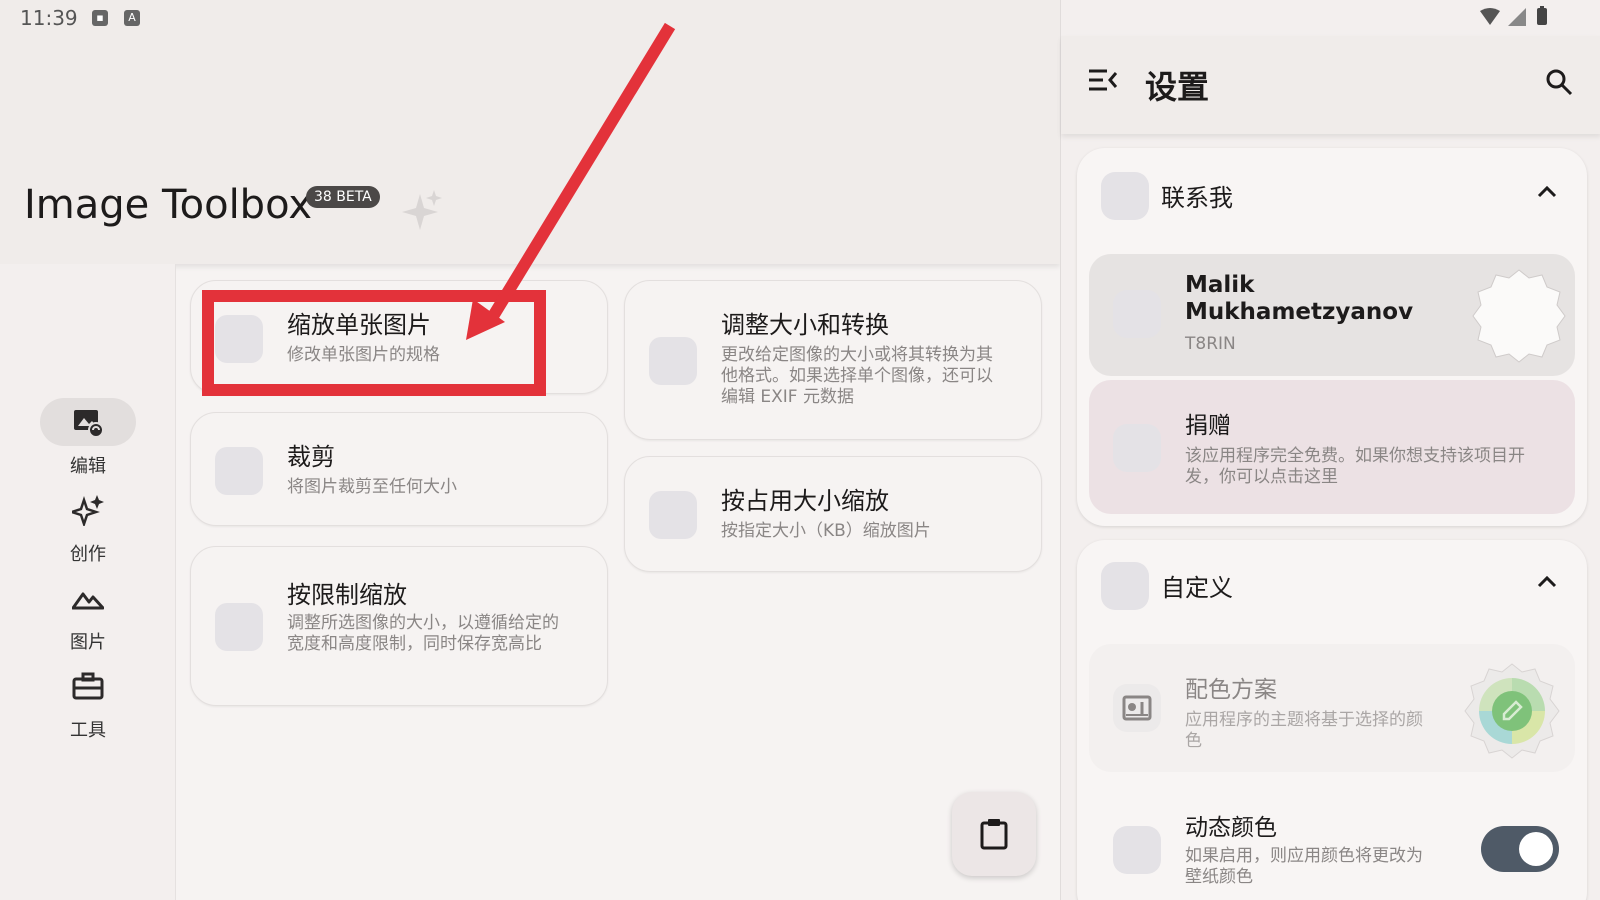  I want to click on nav-label-tools: 工具, so click(88, 730).